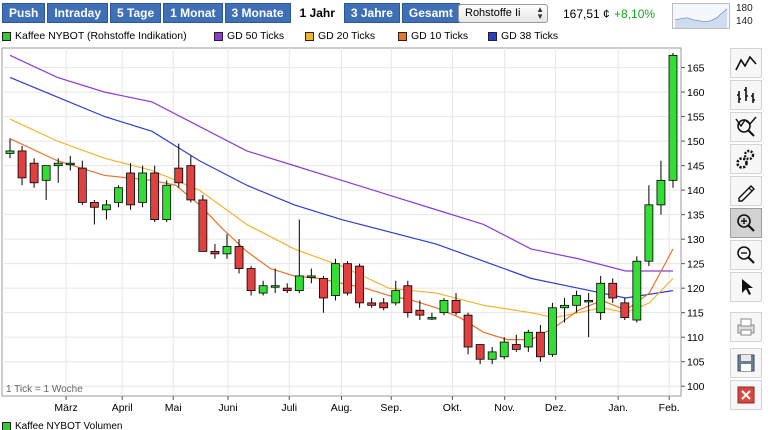 This screenshot has height=430, width=771. I want to click on legend-item-gd38: GD 38 Ticks, so click(523, 36).